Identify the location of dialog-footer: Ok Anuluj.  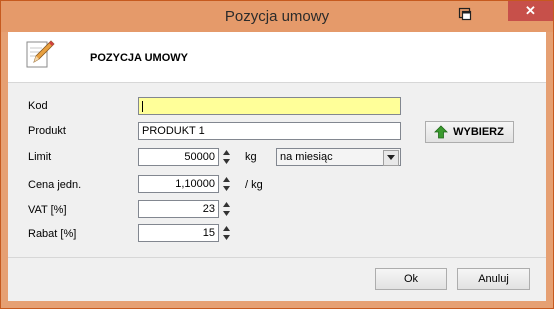
(277, 279).